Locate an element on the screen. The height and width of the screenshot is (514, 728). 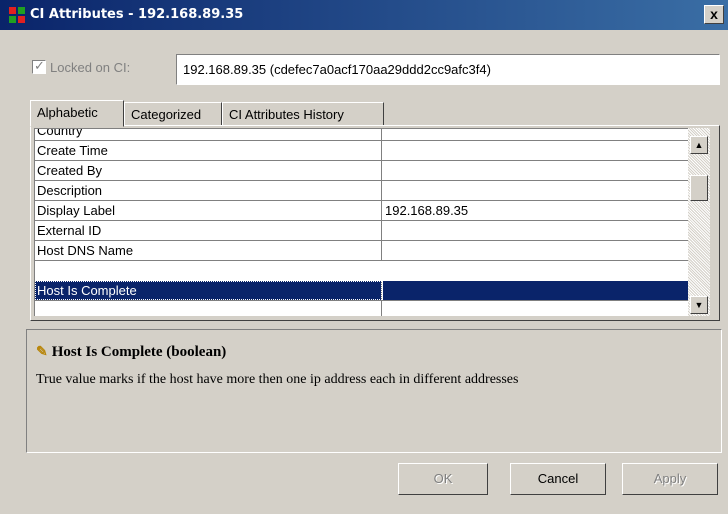
table-row: Host DNS Name is located at coordinates (361, 251).